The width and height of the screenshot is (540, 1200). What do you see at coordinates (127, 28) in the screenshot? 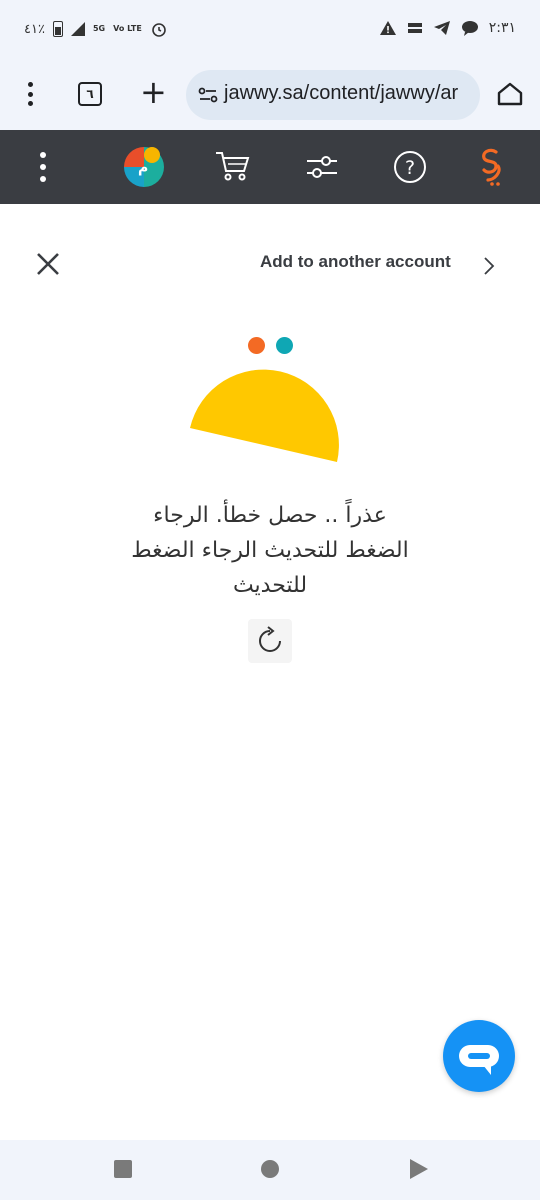
I see `volte-label: Vo LTE` at bounding box center [127, 28].